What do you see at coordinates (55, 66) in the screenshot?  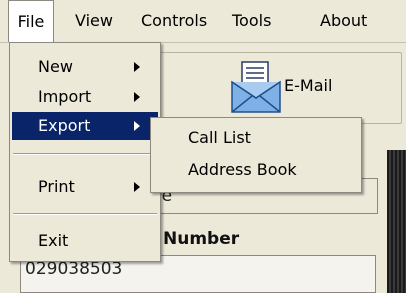 I see `menu-item-label: New` at bounding box center [55, 66].